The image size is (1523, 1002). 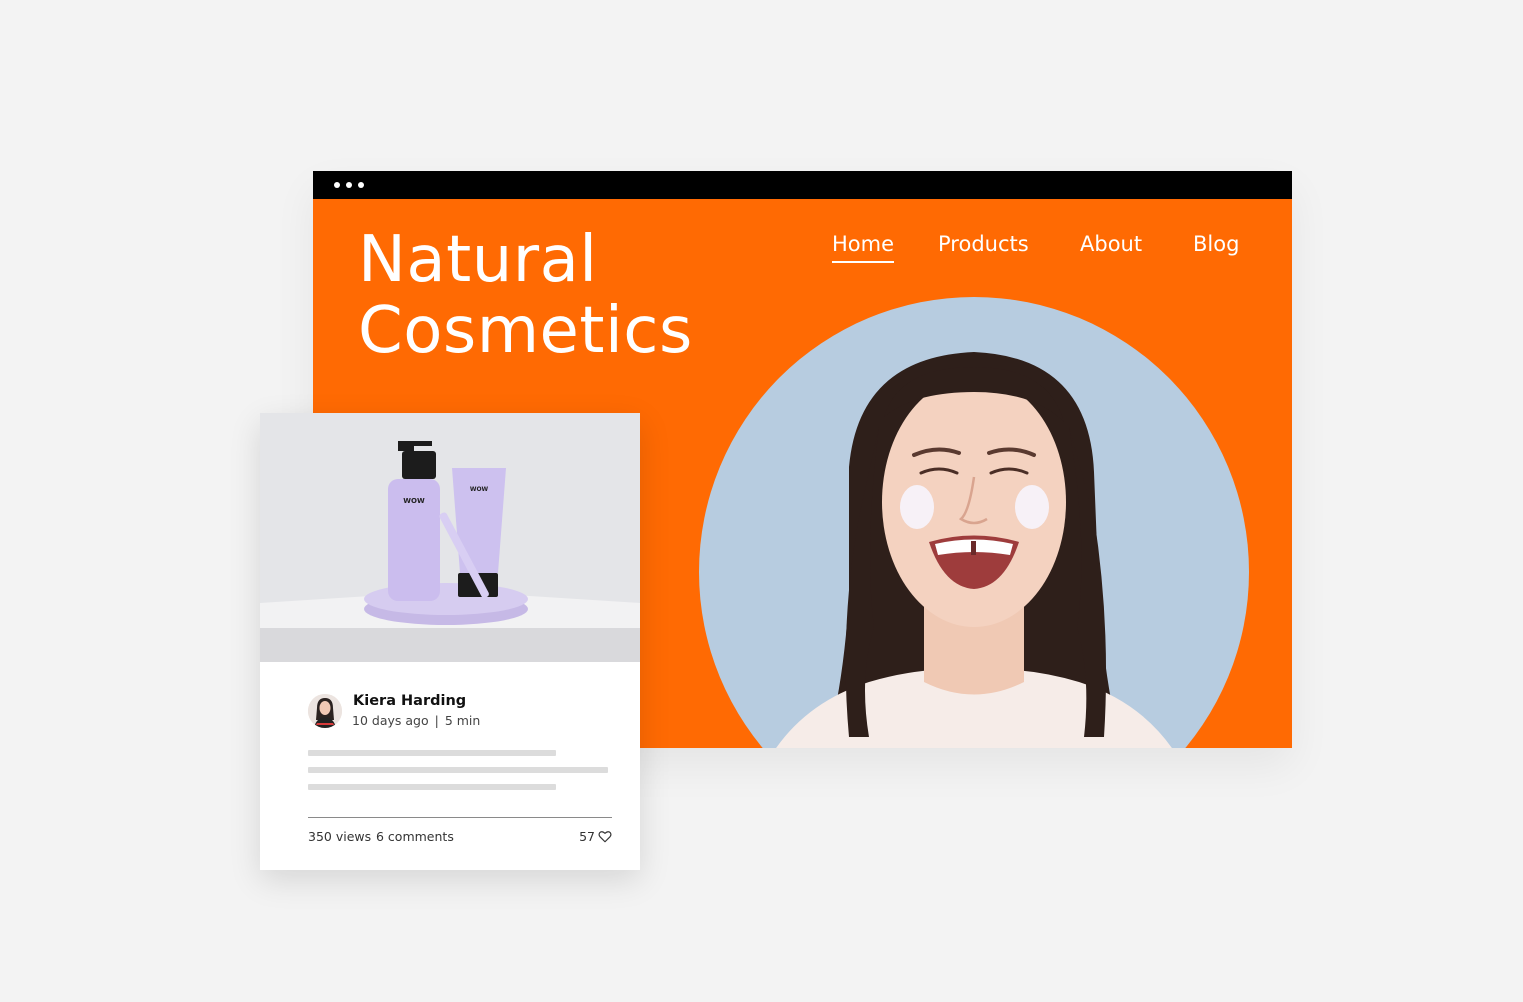 I want to click on likes-count: 57, so click(x=587, y=836).